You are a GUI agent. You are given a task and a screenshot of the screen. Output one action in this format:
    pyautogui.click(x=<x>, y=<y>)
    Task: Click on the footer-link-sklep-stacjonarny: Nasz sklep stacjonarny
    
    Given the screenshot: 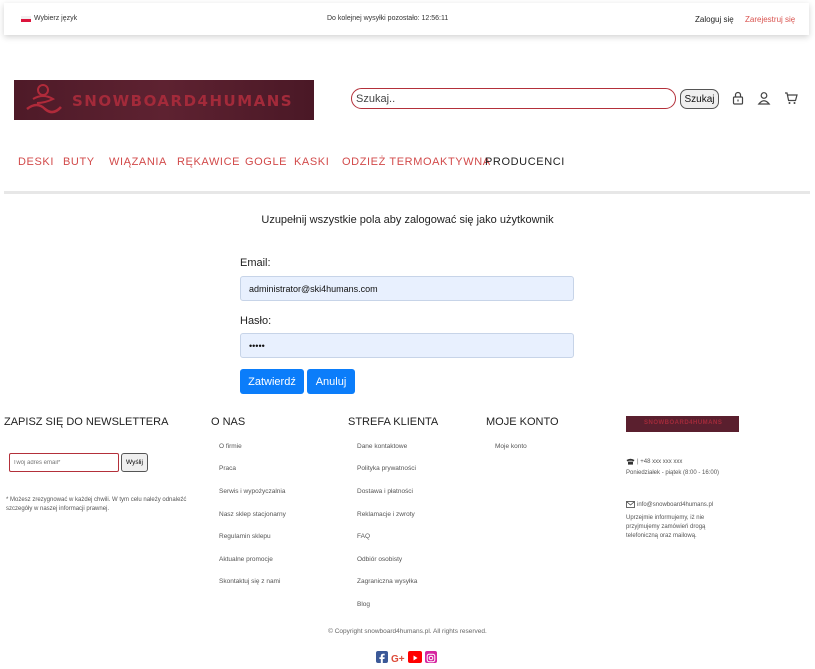 What is the action you would take?
    pyautogui.click(x=252, y=514)
    